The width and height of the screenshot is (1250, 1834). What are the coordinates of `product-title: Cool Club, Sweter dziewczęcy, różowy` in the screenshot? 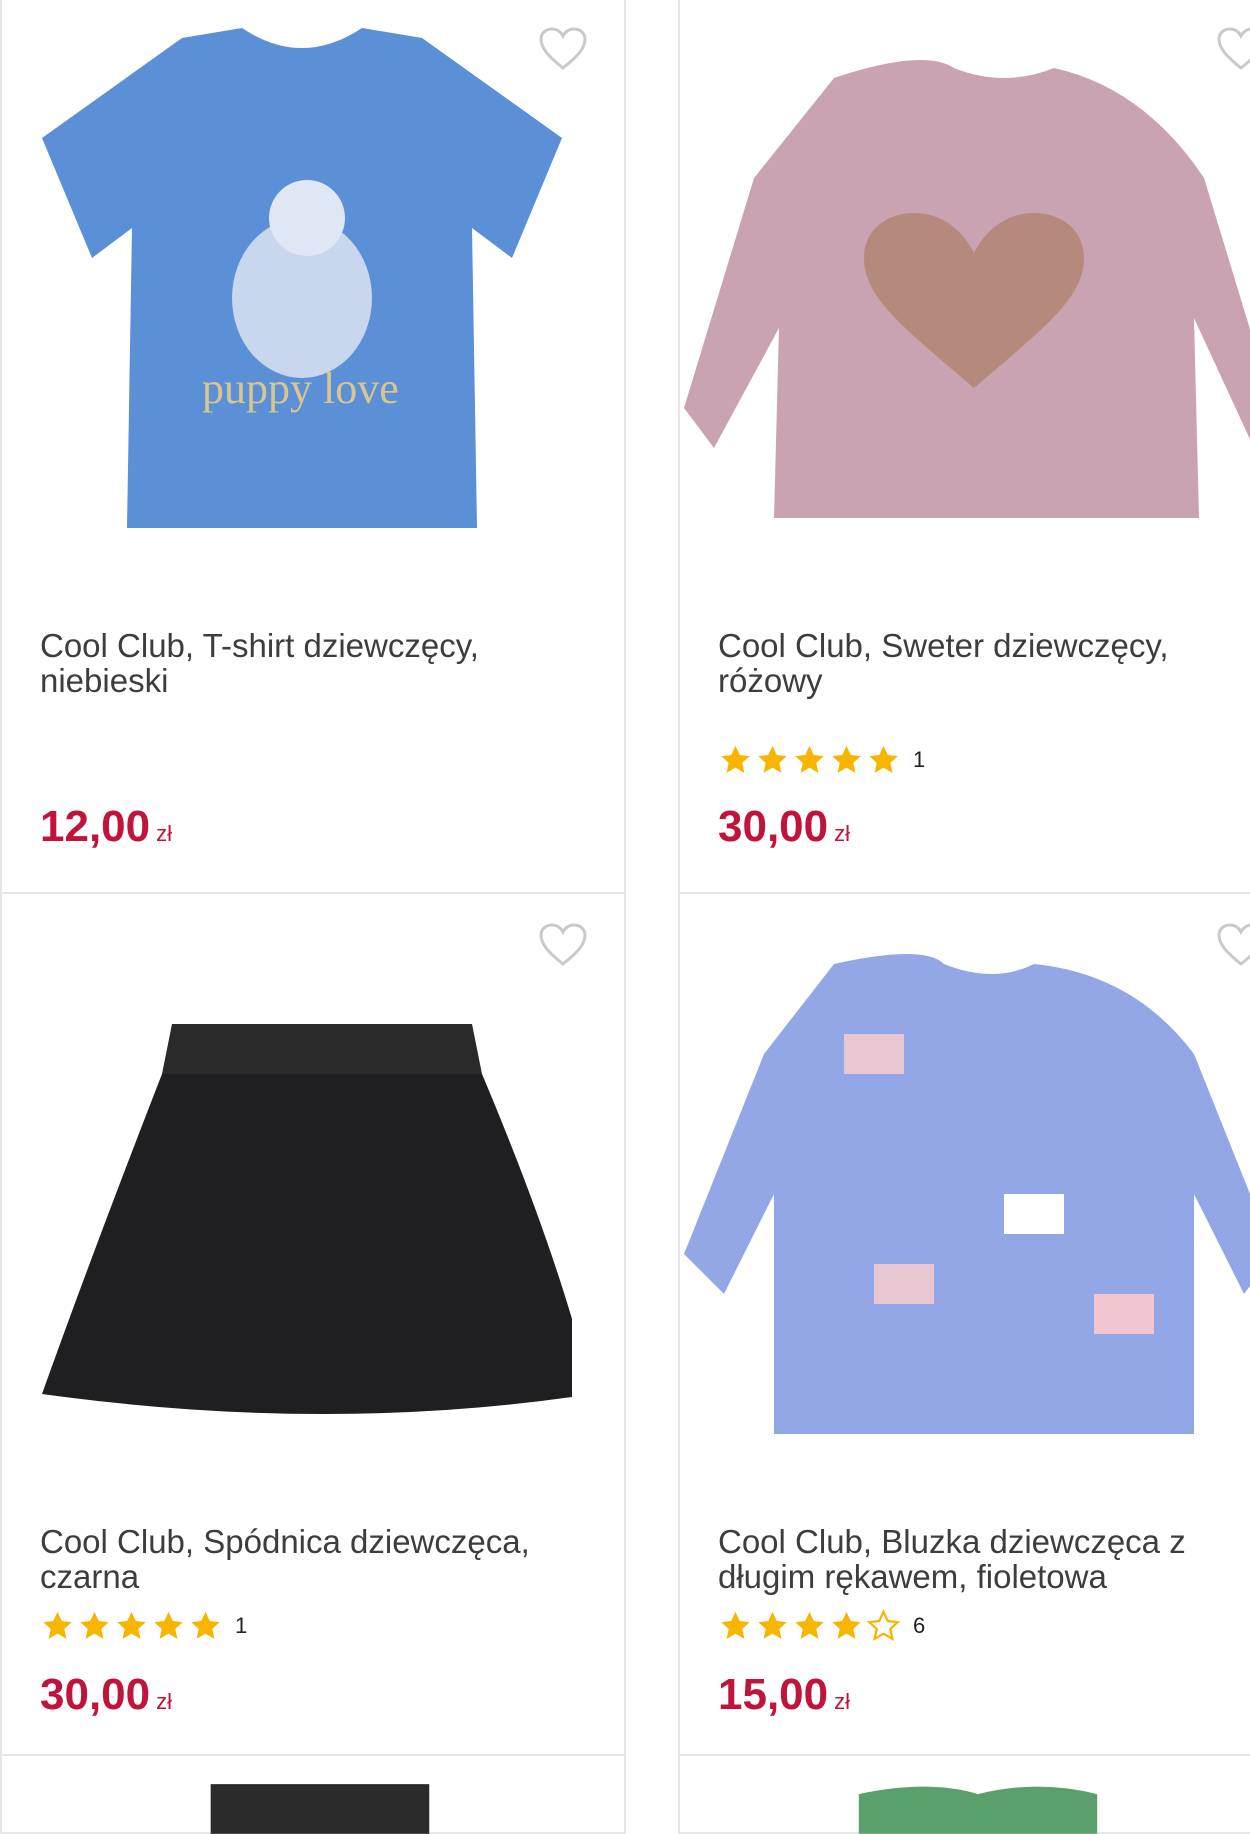 It's located at (978, 663).